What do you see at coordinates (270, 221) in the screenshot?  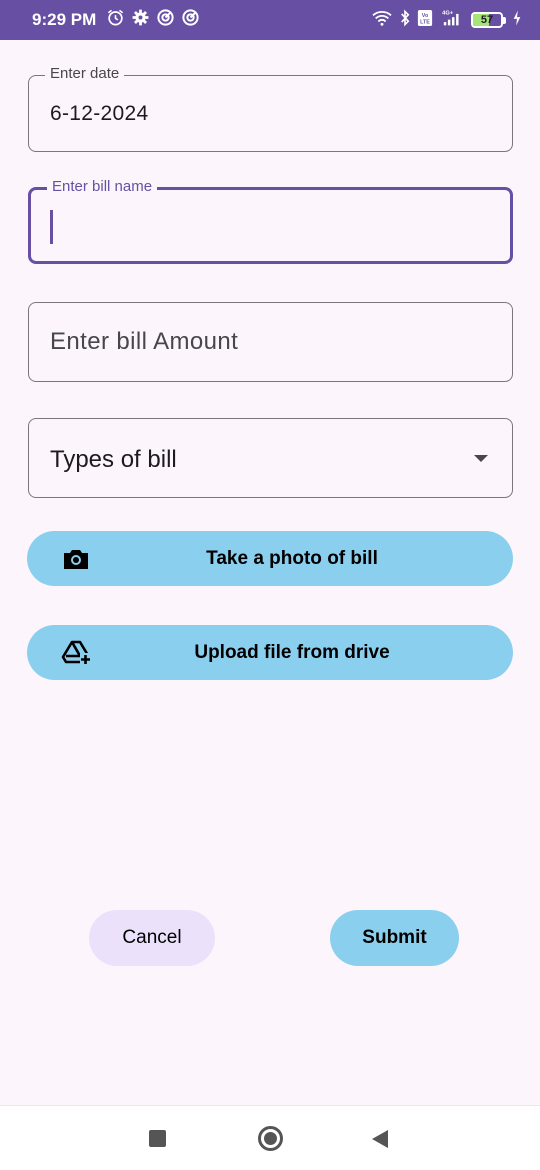 I see `bill-name-field: Enter bill name` at bounding box center [270, 221].